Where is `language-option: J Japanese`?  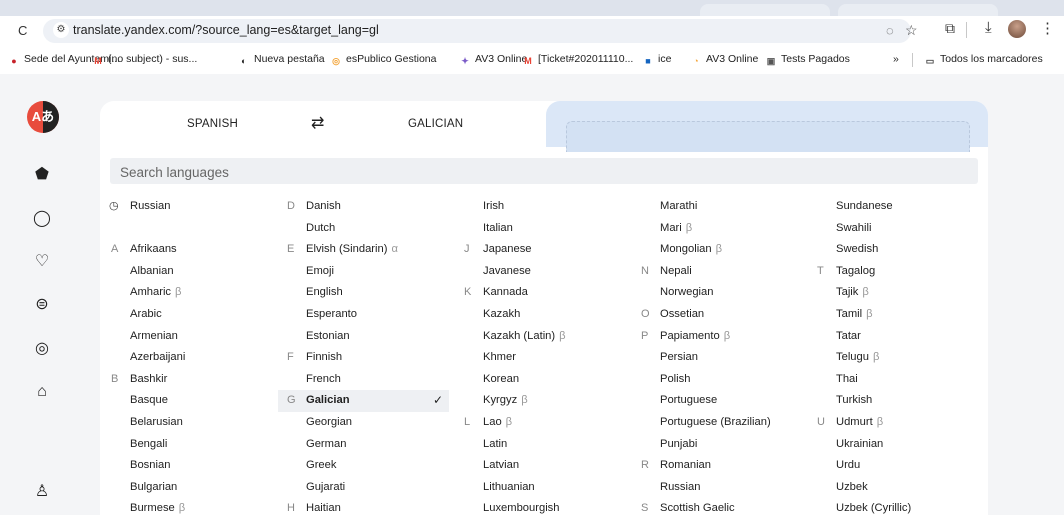
language-option: J Japanese is located at coordinates (548, 250).